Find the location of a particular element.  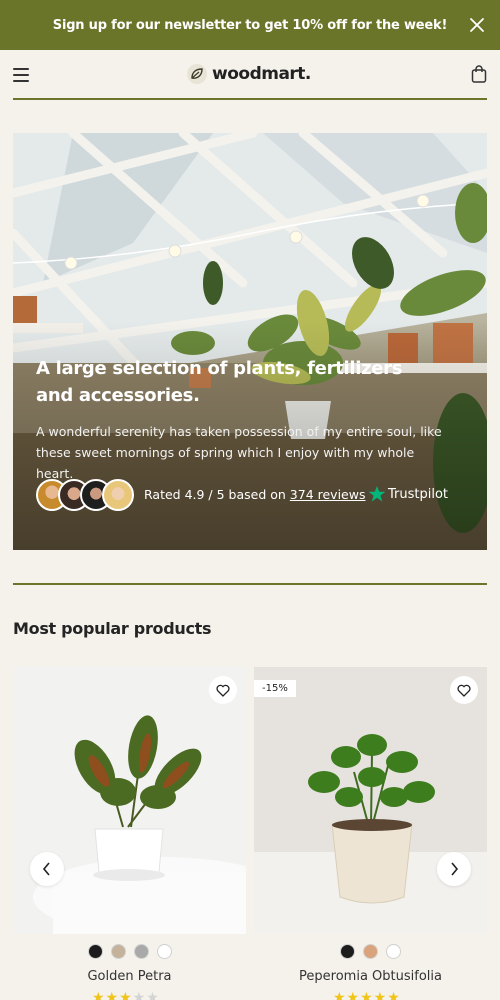

carousel-prev-button is located at coordinates (47, 869).